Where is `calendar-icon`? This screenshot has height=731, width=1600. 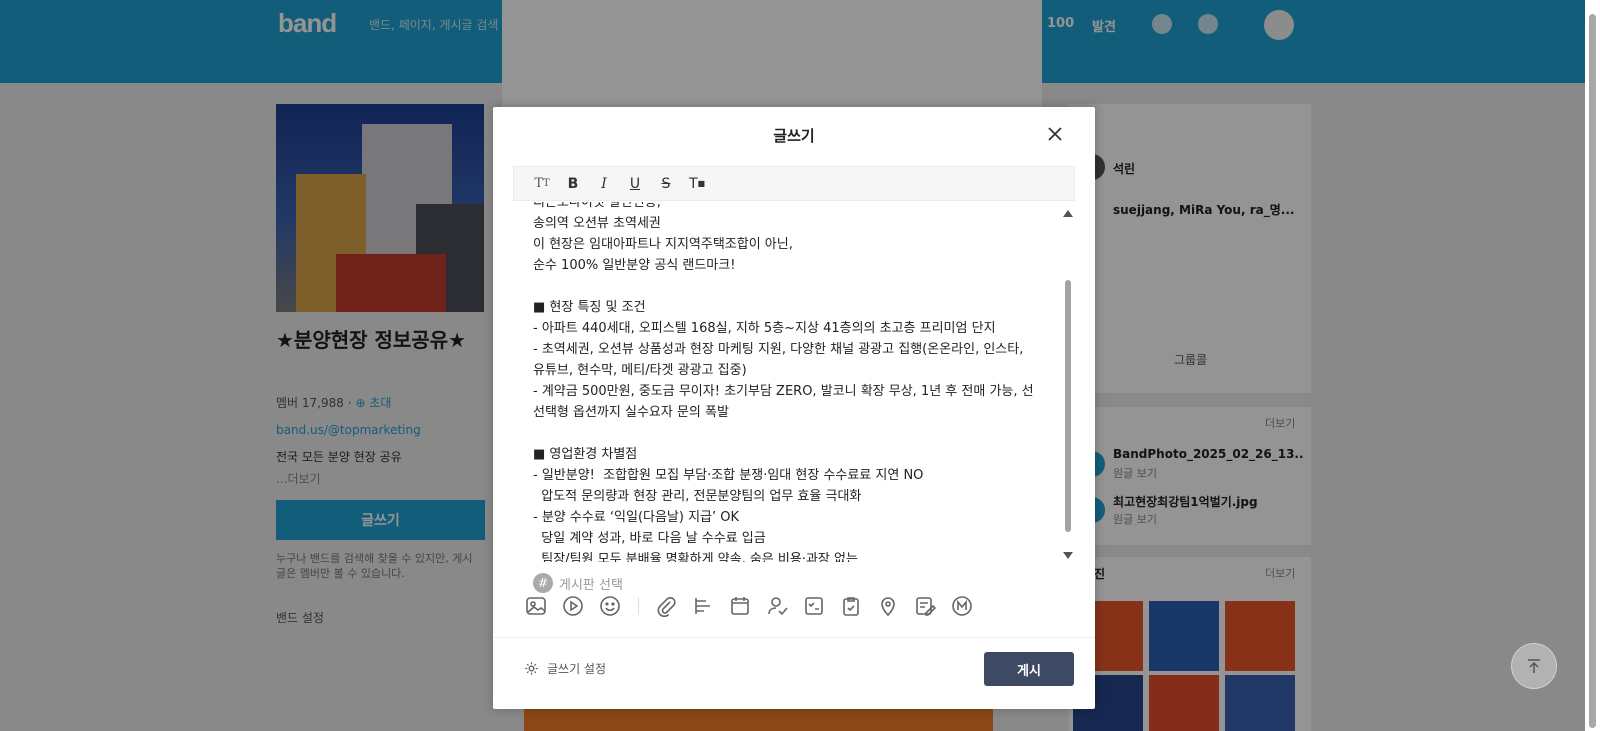 calendar-icon is located at coordinates (740, 606).